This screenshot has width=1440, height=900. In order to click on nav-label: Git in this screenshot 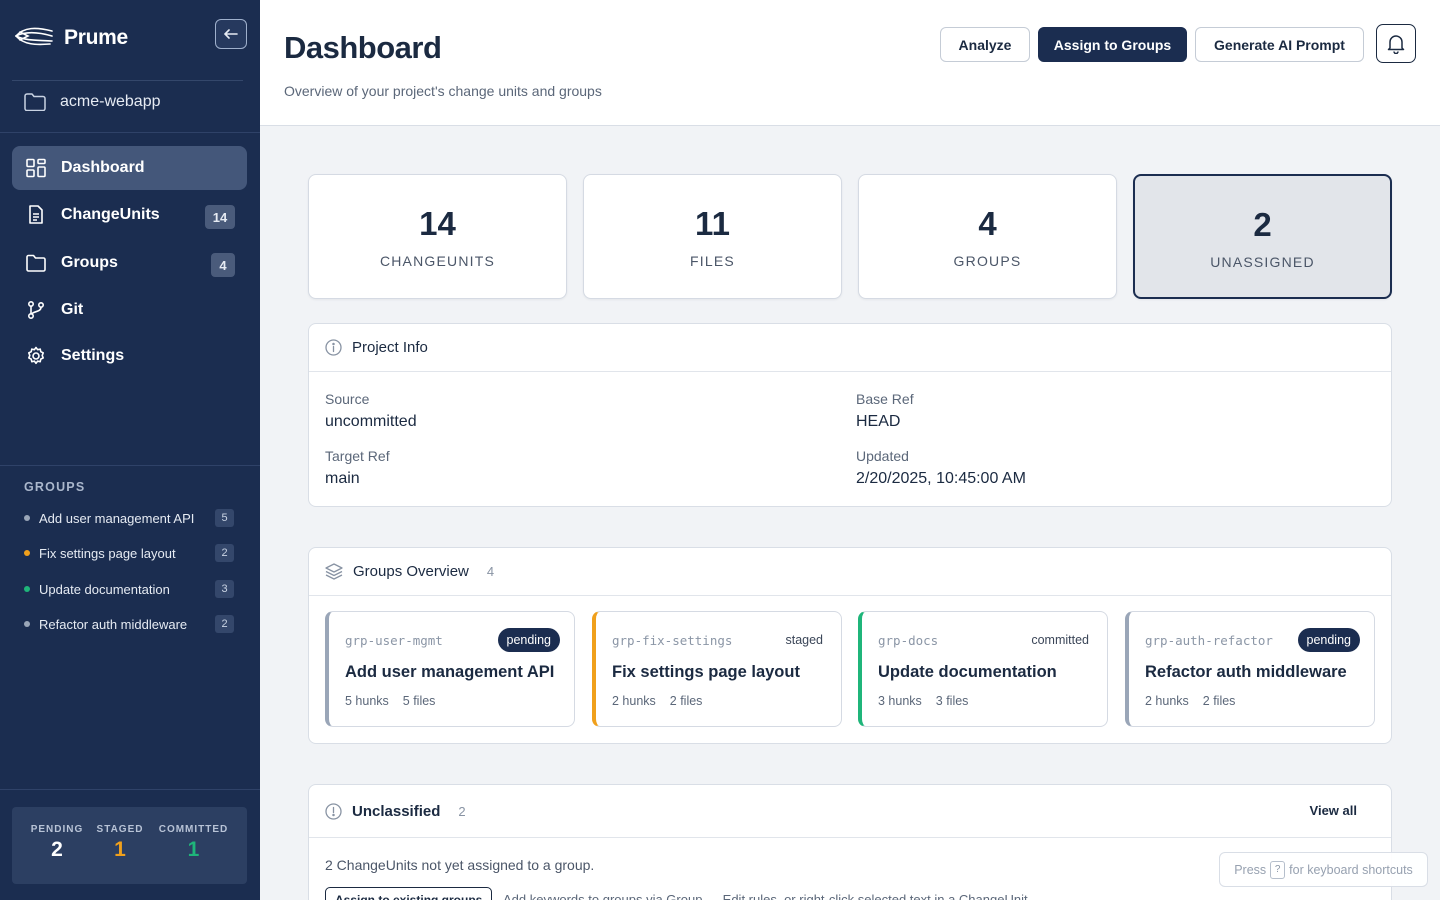, I will do `click(72, 309)`.